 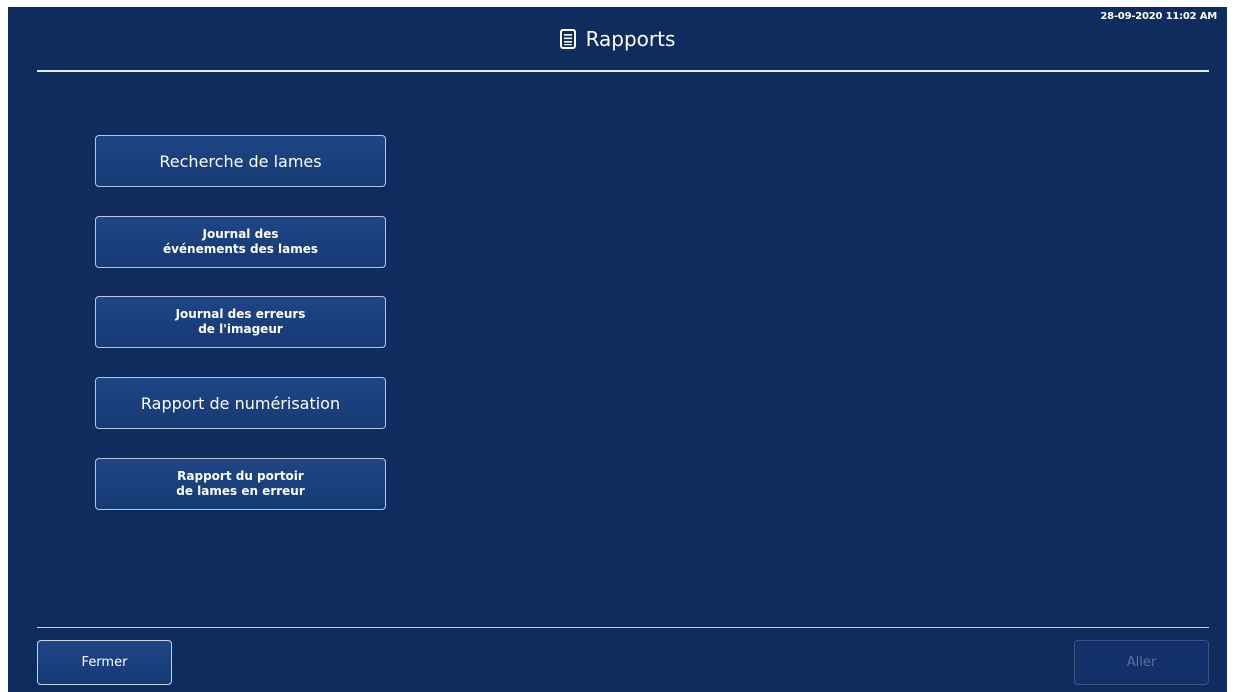 I want to click on error-rack-report-label: Rapport du portoir de lames en erreur, so click(x=240, y=483).